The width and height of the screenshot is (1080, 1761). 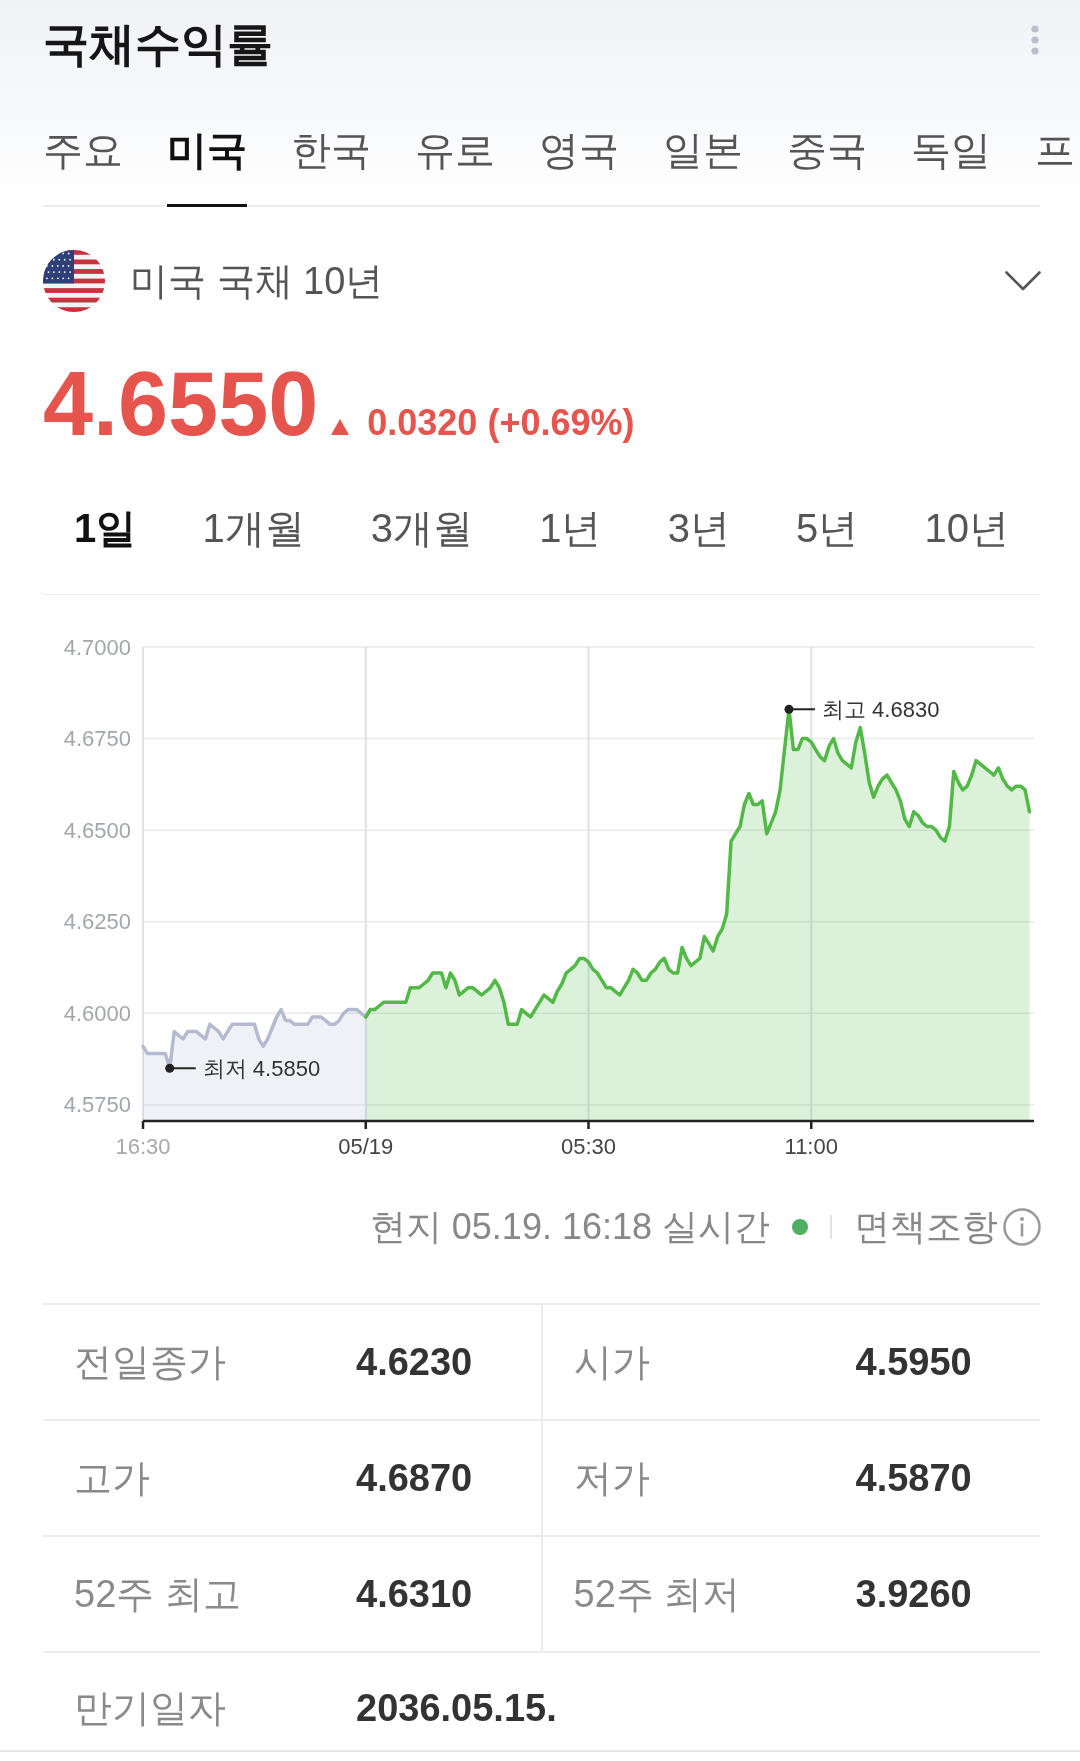 What do you see at coordinates (913, 1478) in the screenshot?
I see `stat-value: 4.5870` at bounding box center [913, 1478].